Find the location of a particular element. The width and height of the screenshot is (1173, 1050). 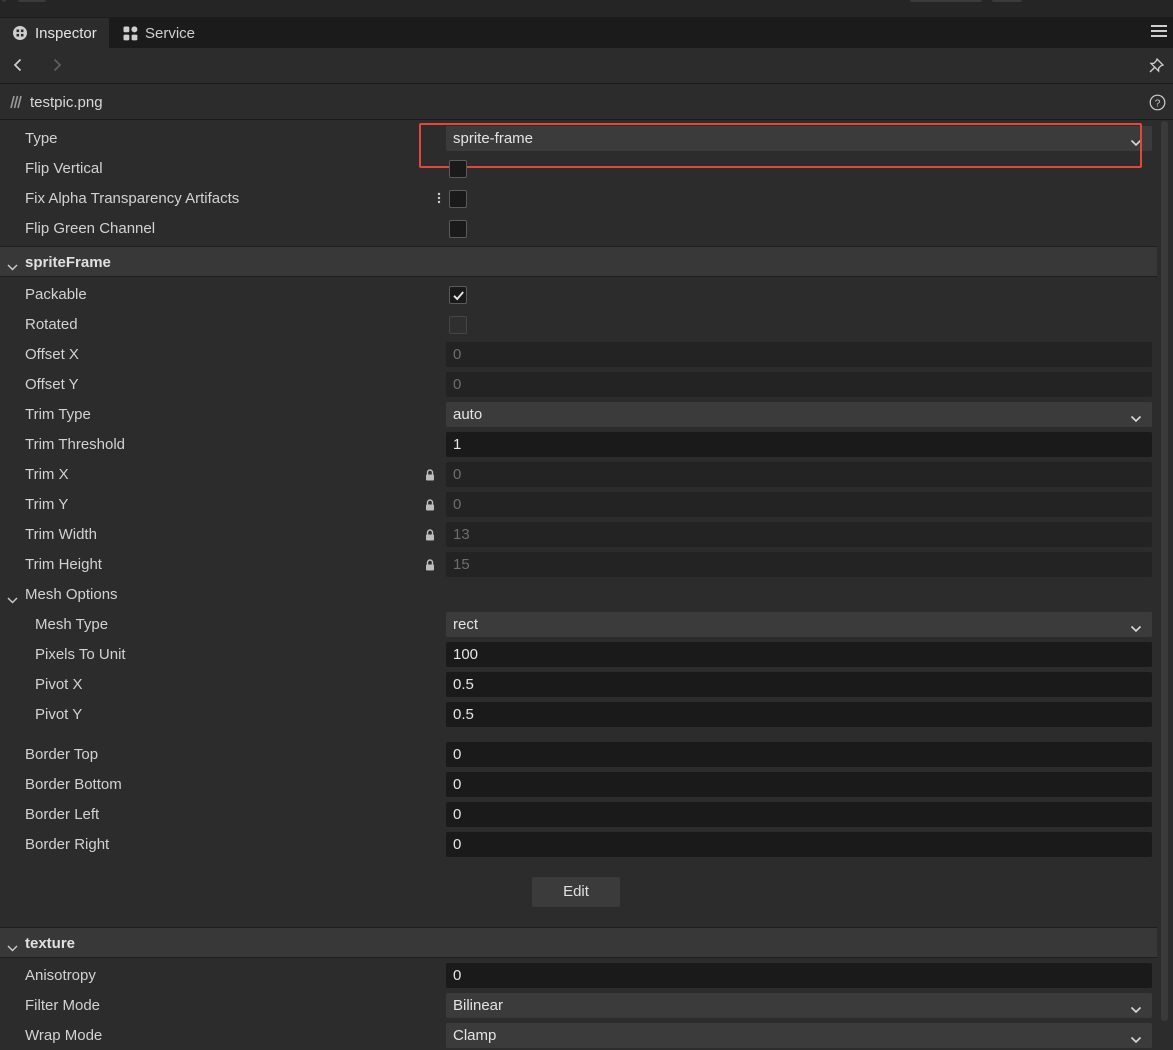

section-header-texture: texture is located at coordinates (578, 942).